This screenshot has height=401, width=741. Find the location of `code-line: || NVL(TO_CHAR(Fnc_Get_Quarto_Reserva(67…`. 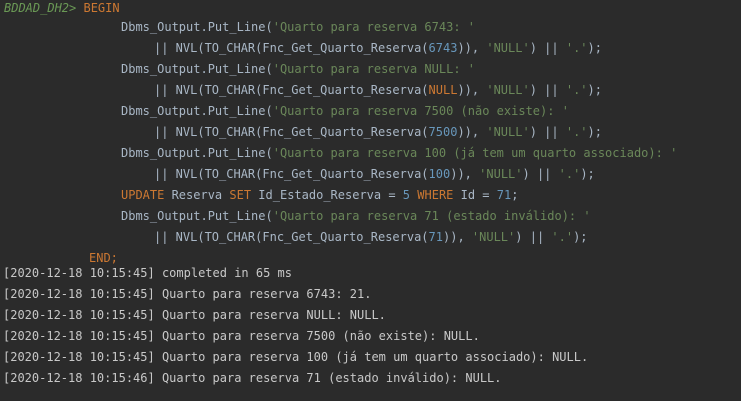

code-line: || NVL(TO_CHAR(Fnc_Get_Quarto_Reserva(67… is located at coordinates (378, 48).